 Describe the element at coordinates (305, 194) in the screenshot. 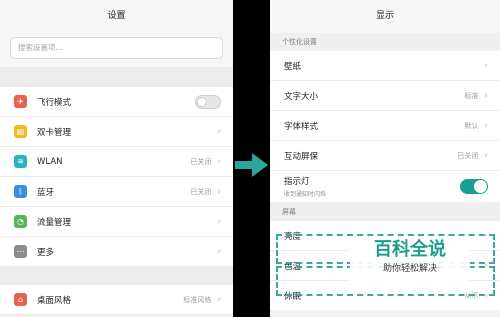

I see `indicator-sub: 收到通知时闪烁` at that location.